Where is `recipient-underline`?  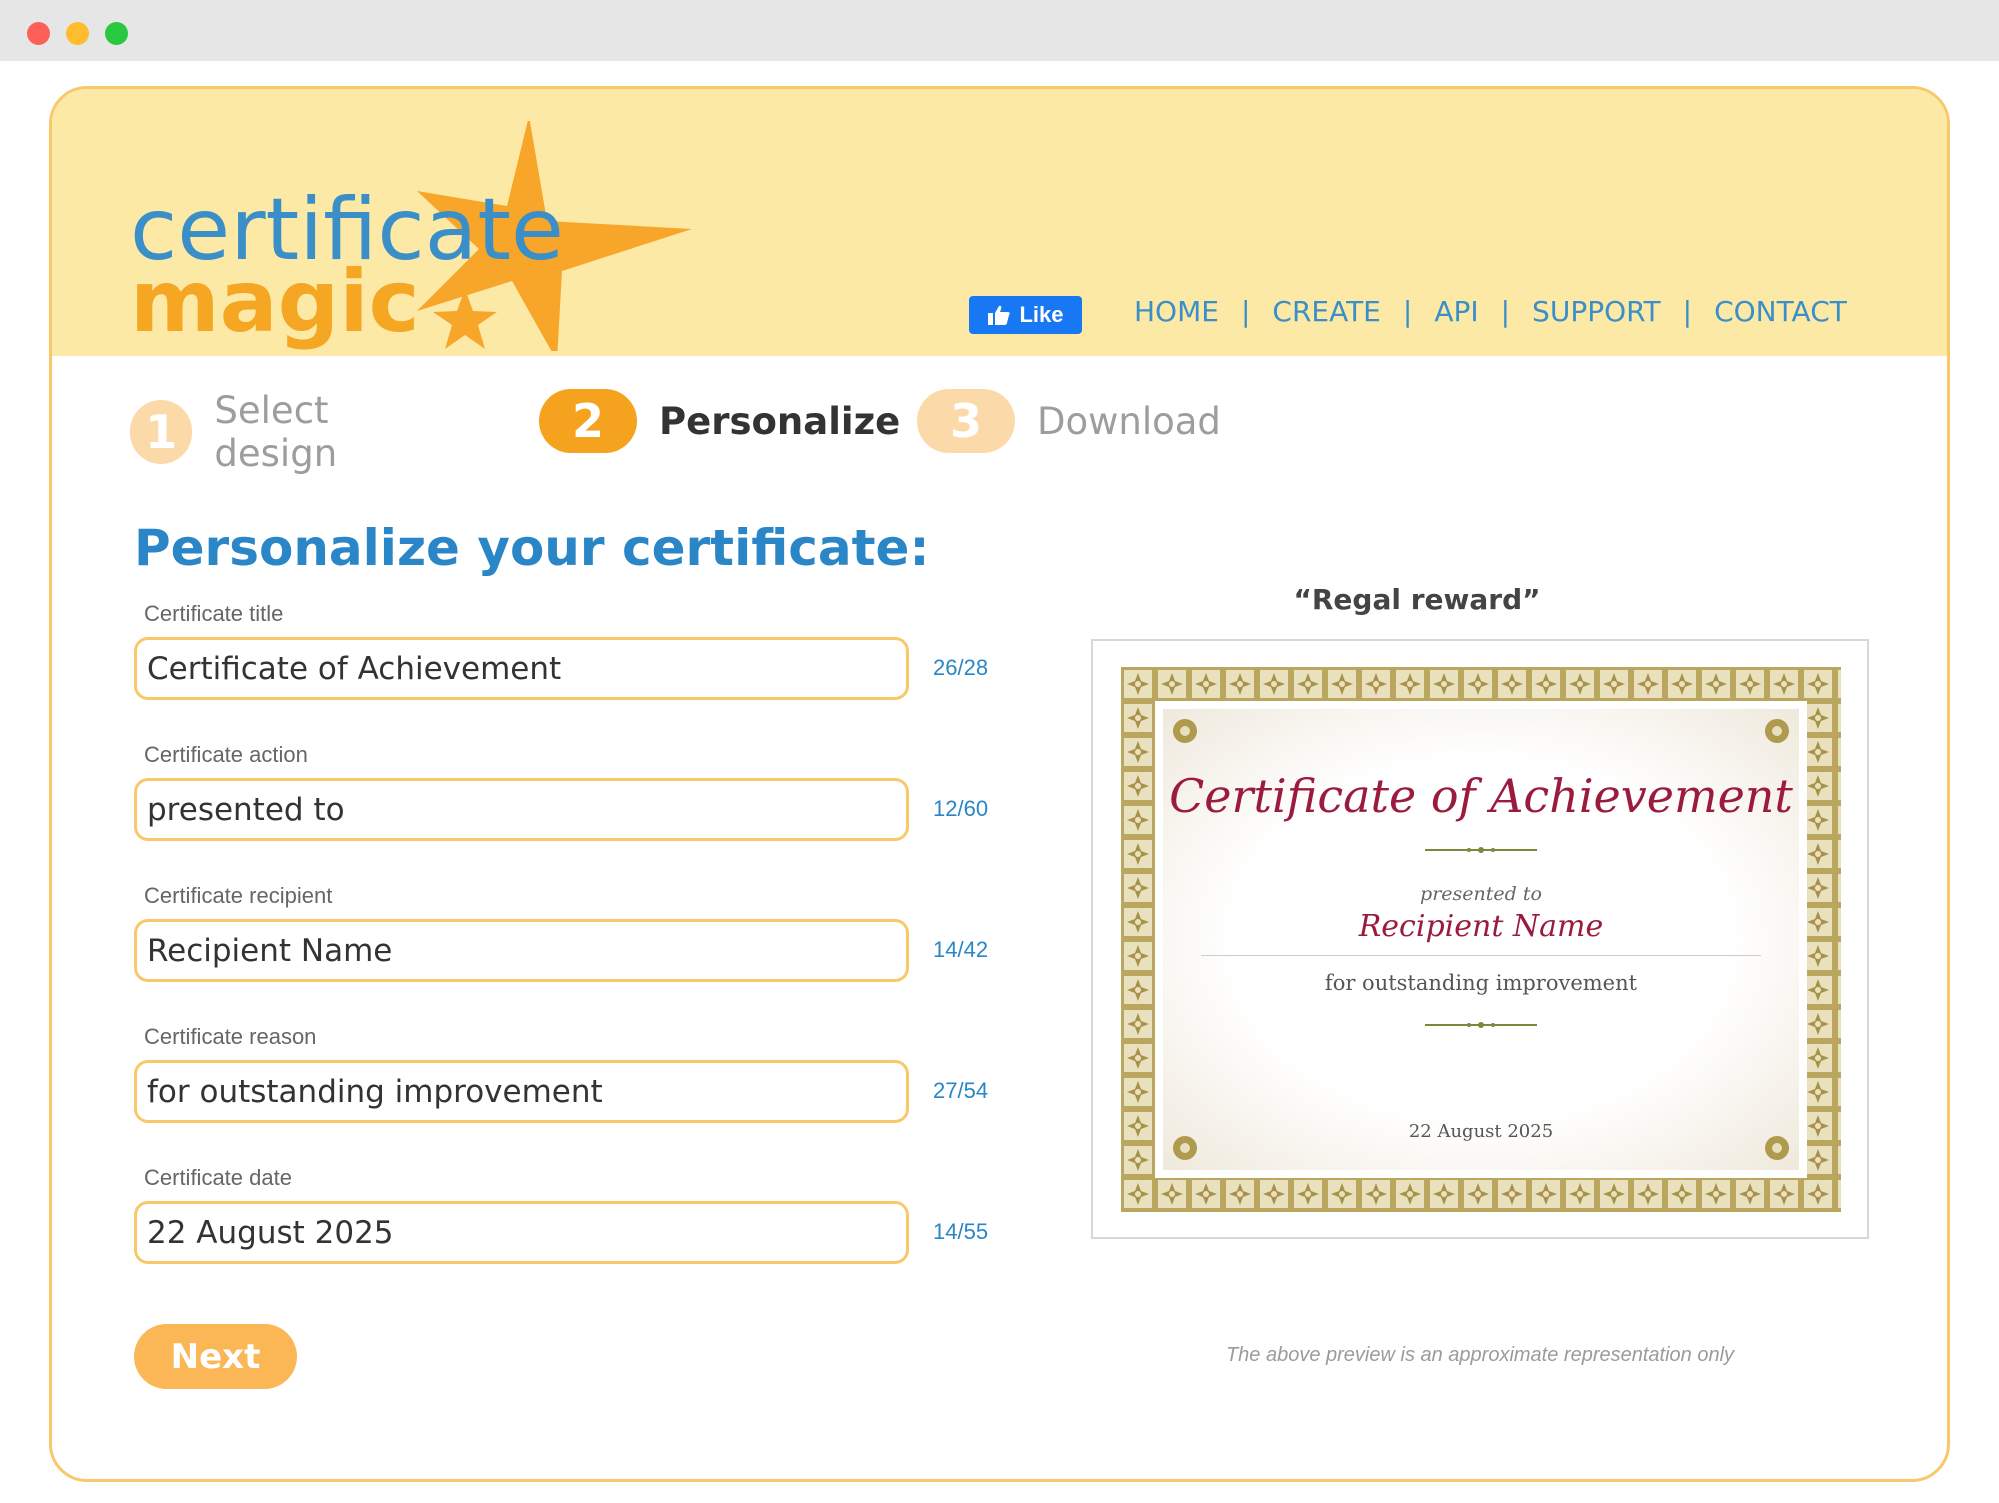 recipient-underline is located at coordinates (1481, 955).